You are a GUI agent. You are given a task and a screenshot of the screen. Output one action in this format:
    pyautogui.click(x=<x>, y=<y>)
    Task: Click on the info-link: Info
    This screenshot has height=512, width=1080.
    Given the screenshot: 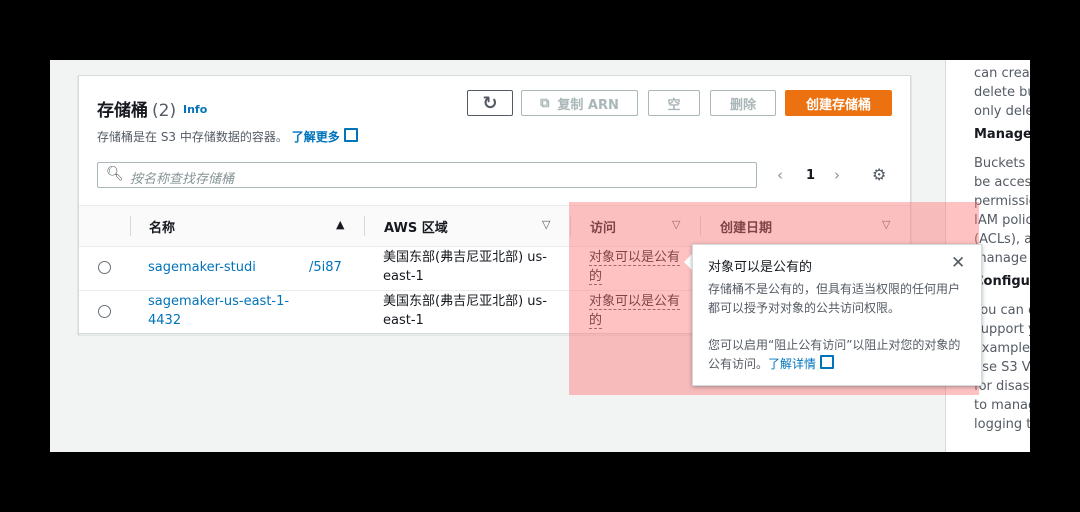 What is the action you would take?
    pyautogui.click(x=195, y=109)
    